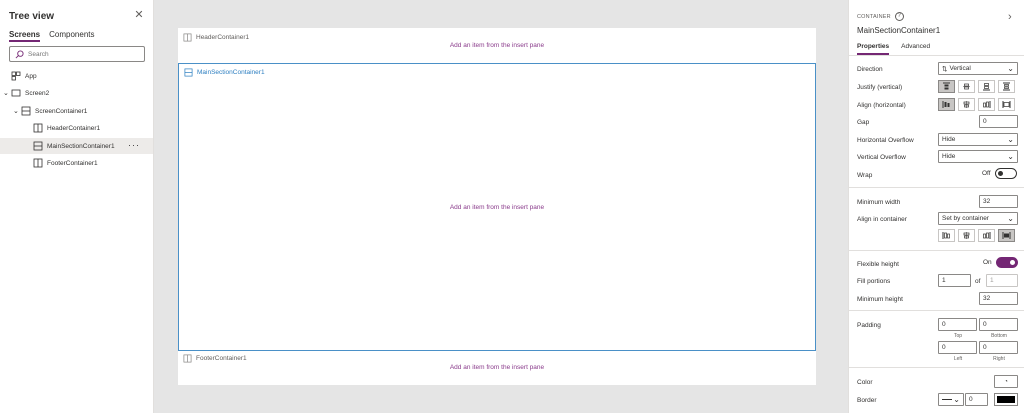 This screenshot has height=413, width=1024. Describe the element at coordinates (976, 86) in the screenshot. I see `justify-buttons` at that location.